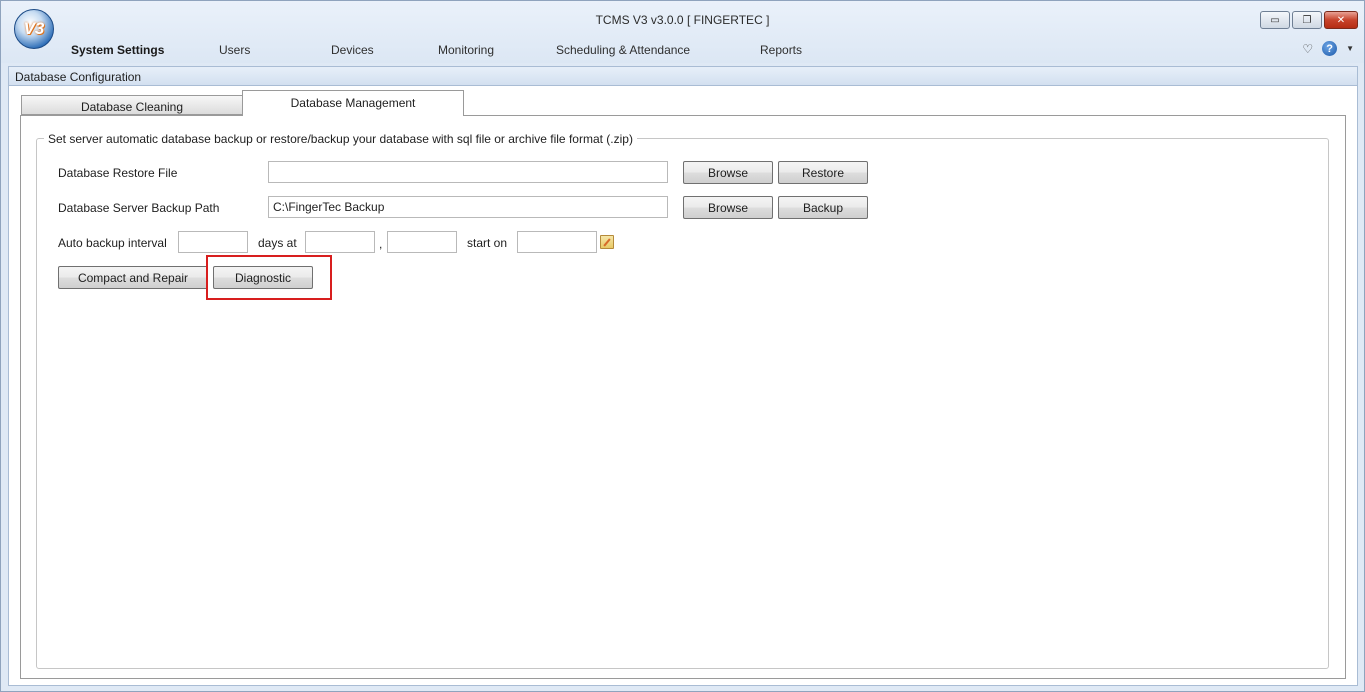 This screenshot has height=692, width=1365. What do you see at coordinates (1341, 20) in the screenshot?
I see `close-button: ✕` at bounding box center [1341, 20].